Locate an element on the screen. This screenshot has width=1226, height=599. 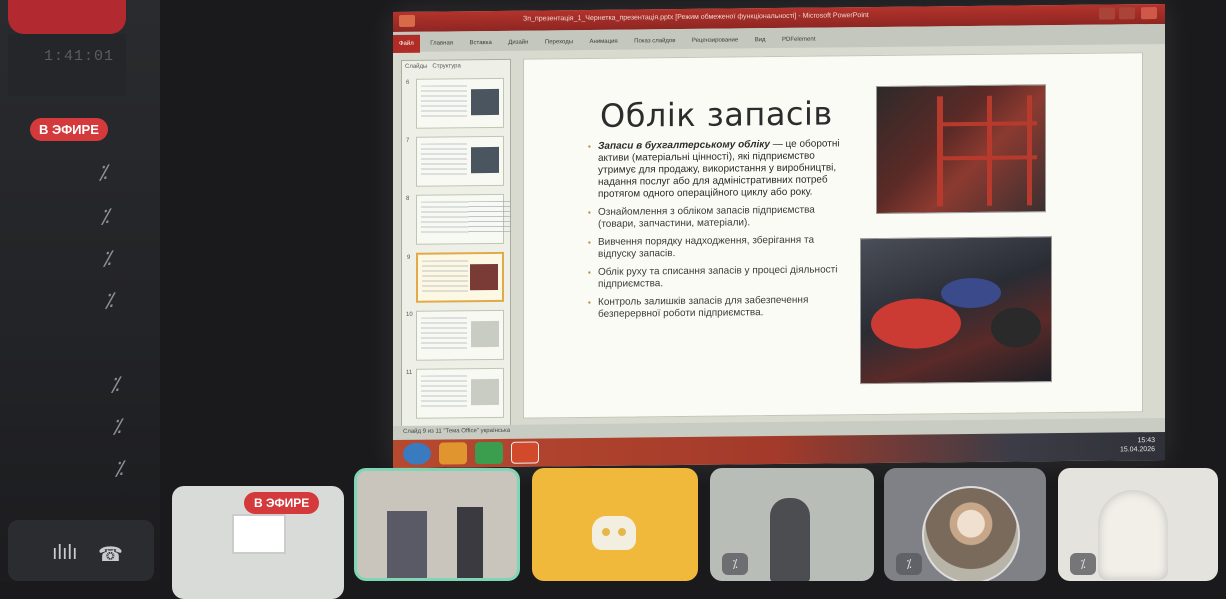
motorcycles-photo is located at coordinates (956, 310).